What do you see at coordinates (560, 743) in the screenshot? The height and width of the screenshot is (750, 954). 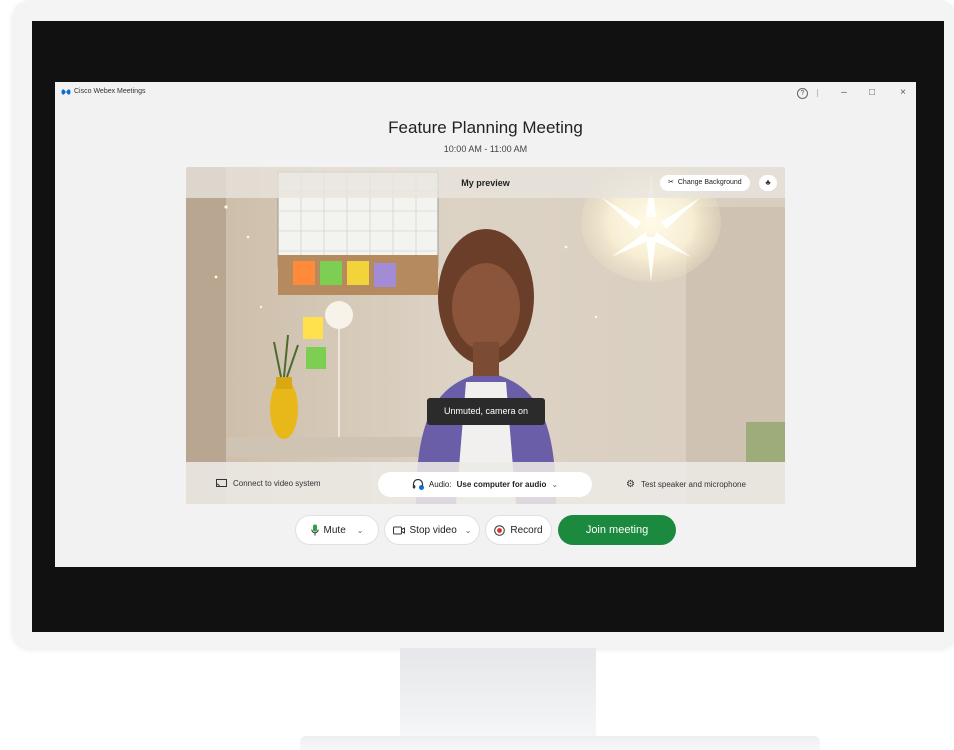 I see `monitor-stand-base` at bounding box center [560, 743].